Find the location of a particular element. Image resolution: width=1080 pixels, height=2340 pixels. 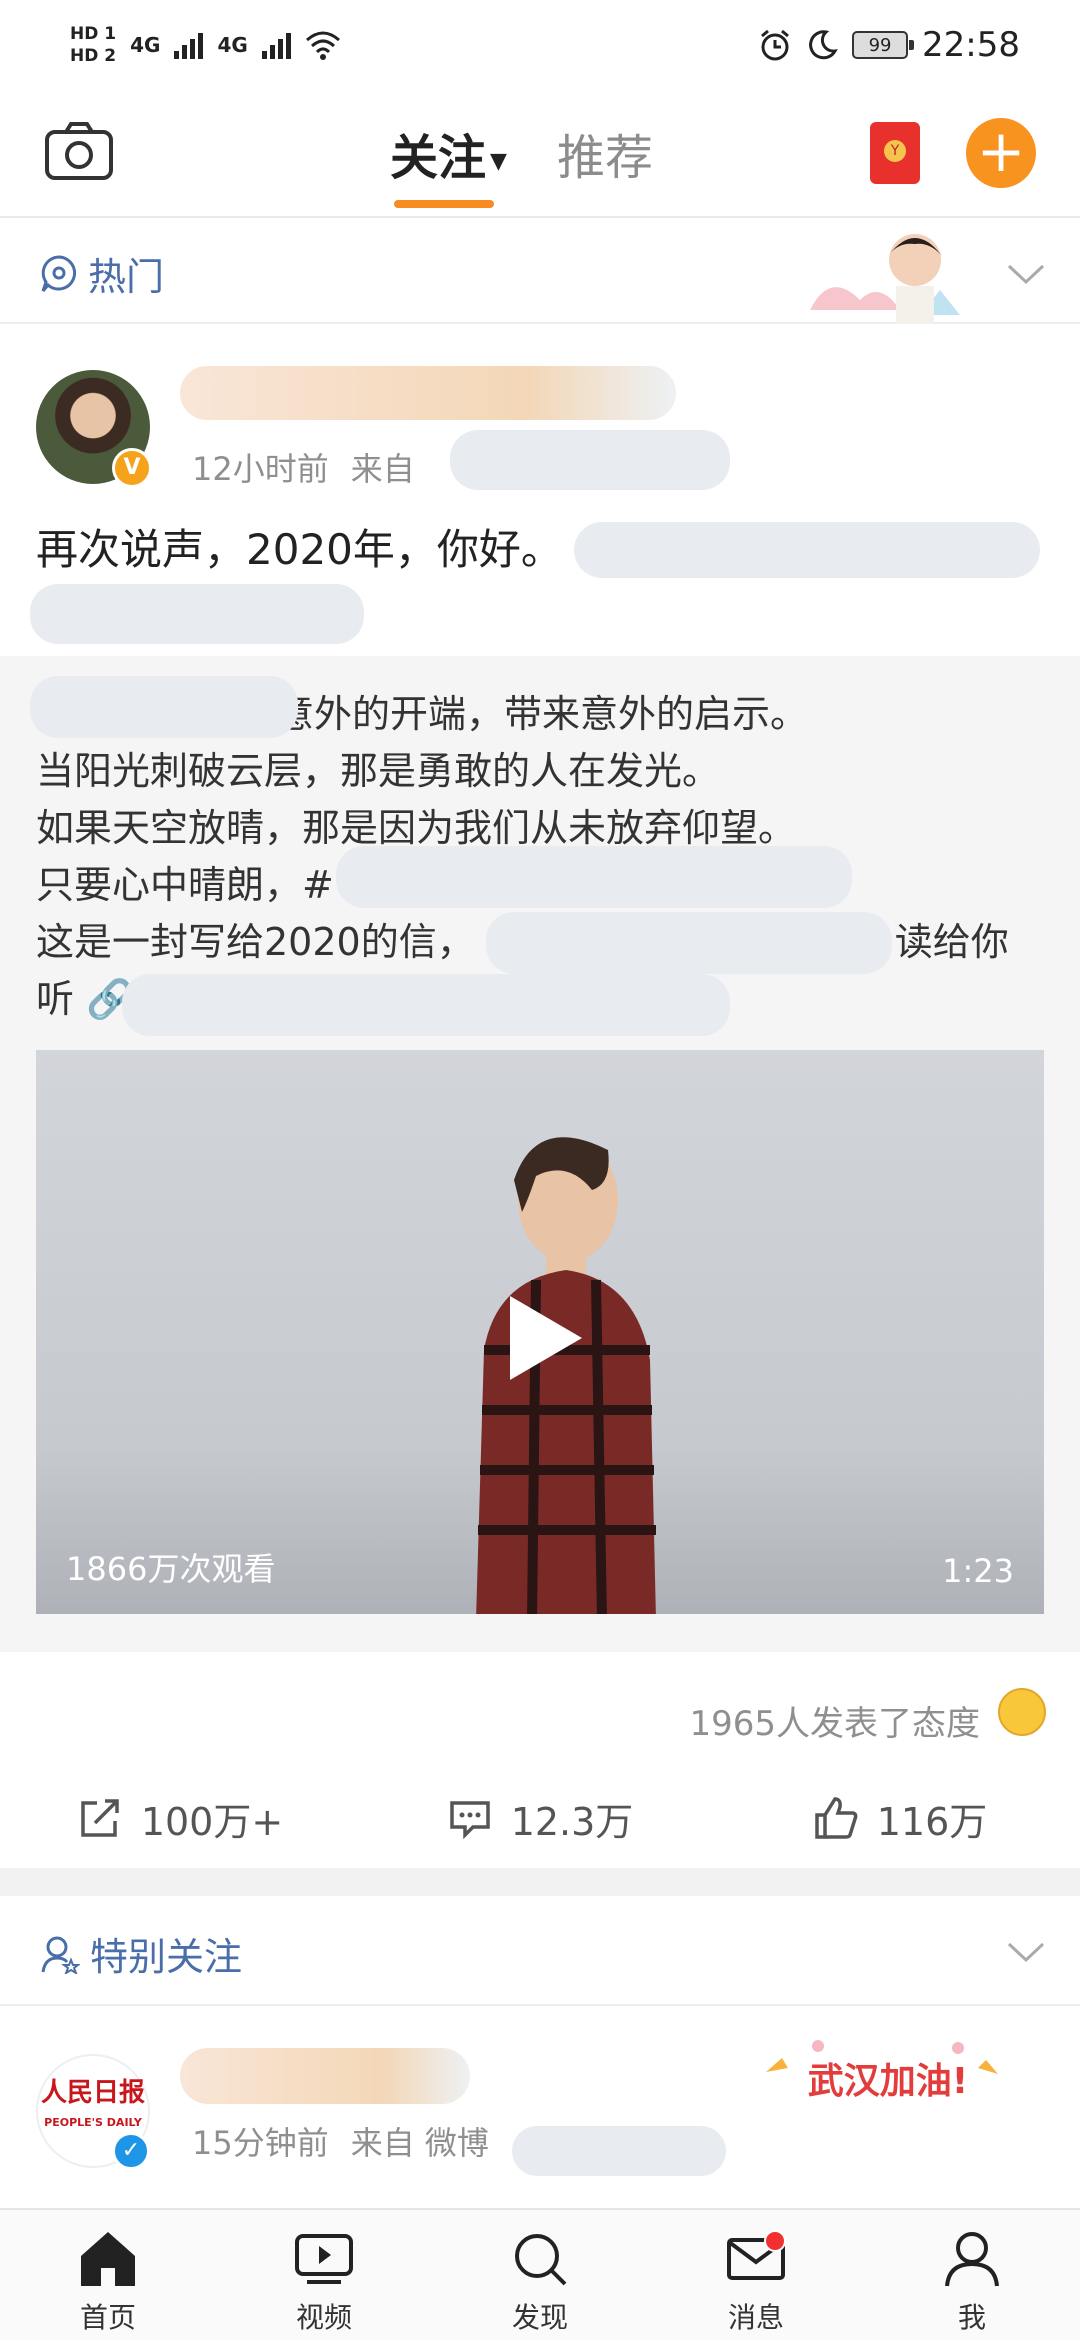

wifi-icon is located at coordinates (322, 45).